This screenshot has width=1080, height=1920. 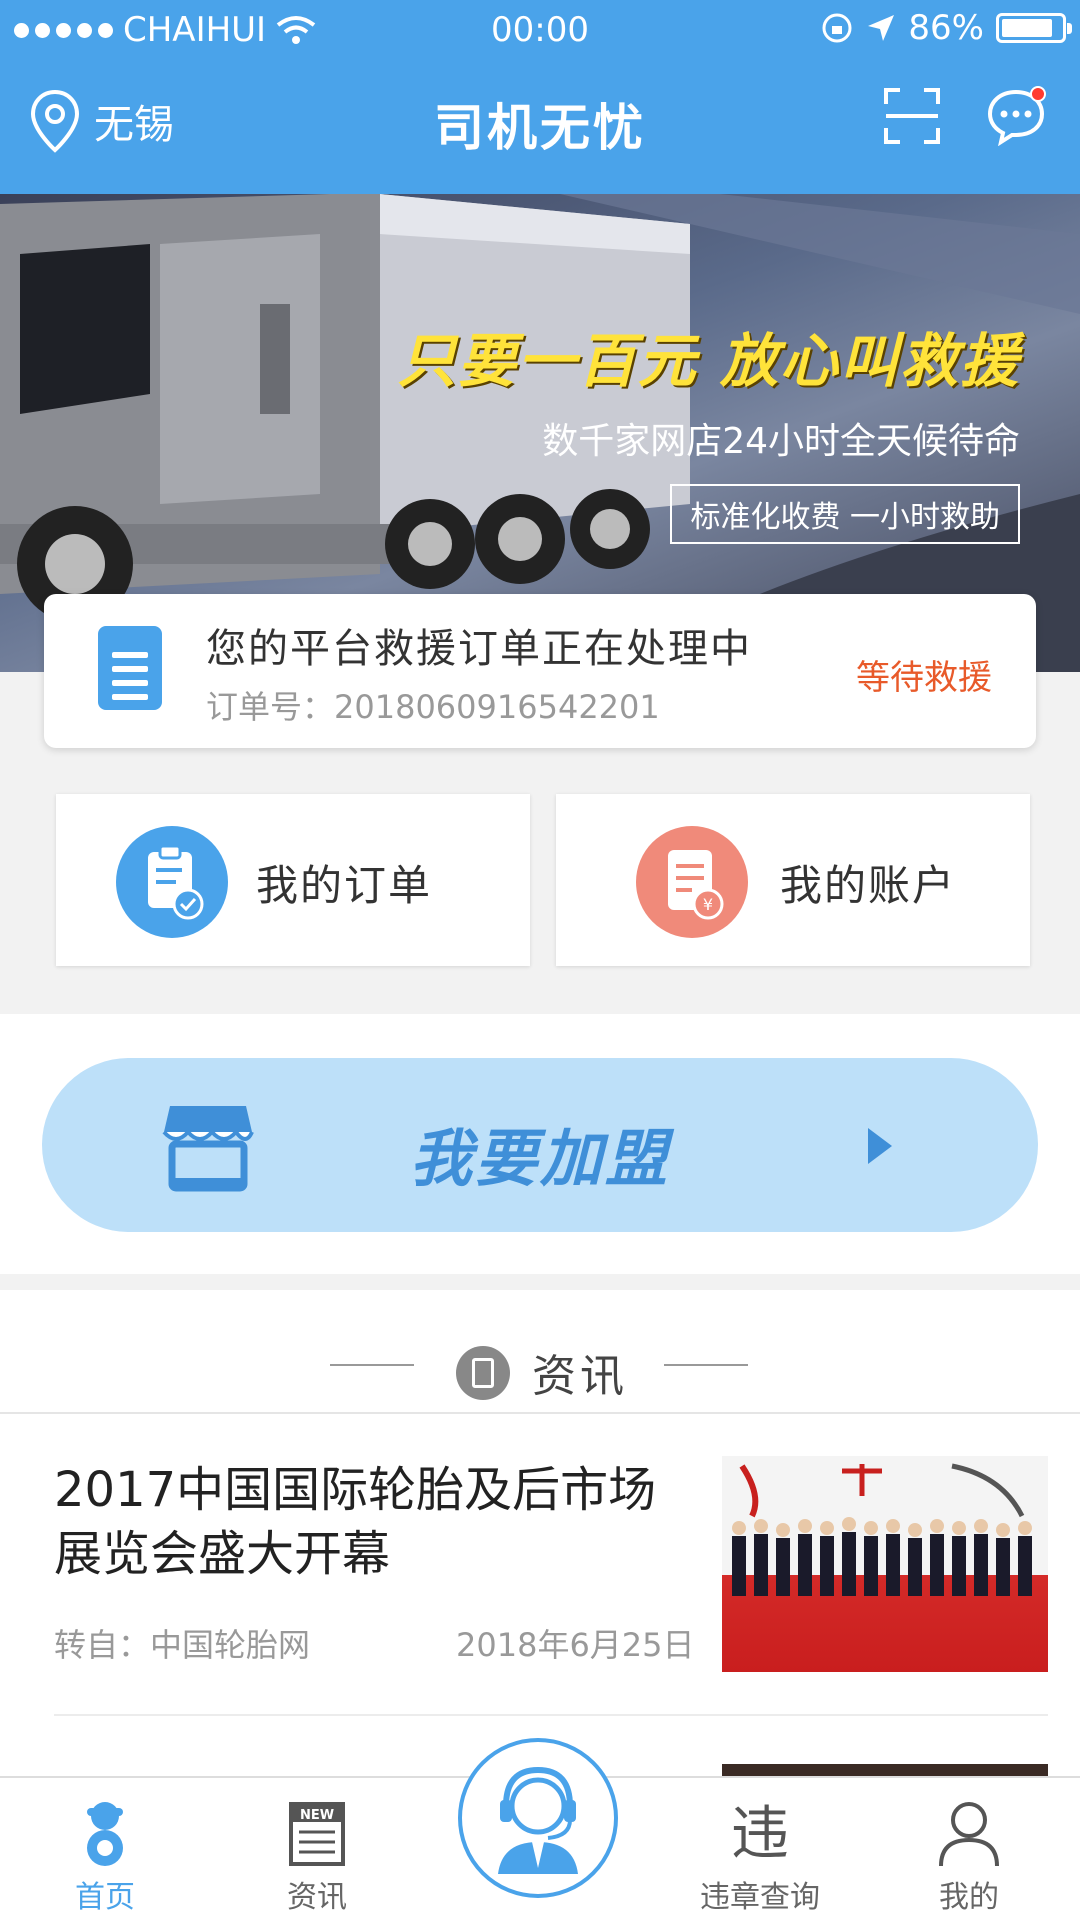 I want to click on tab-mine: 我的, so click(x=969, y=1849).